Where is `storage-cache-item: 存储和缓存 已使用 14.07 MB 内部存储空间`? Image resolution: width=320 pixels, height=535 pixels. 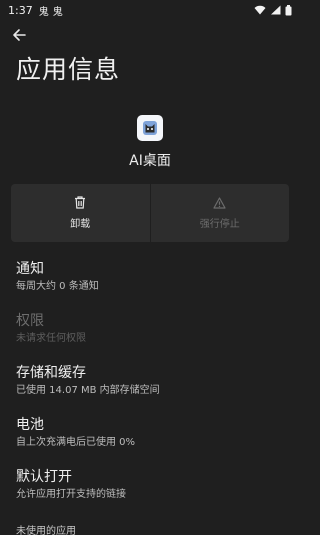 storage-cache-item: 存储和缓存 已使用 14.07 MB 内部存储空间 is located at coordinates (150, 385).